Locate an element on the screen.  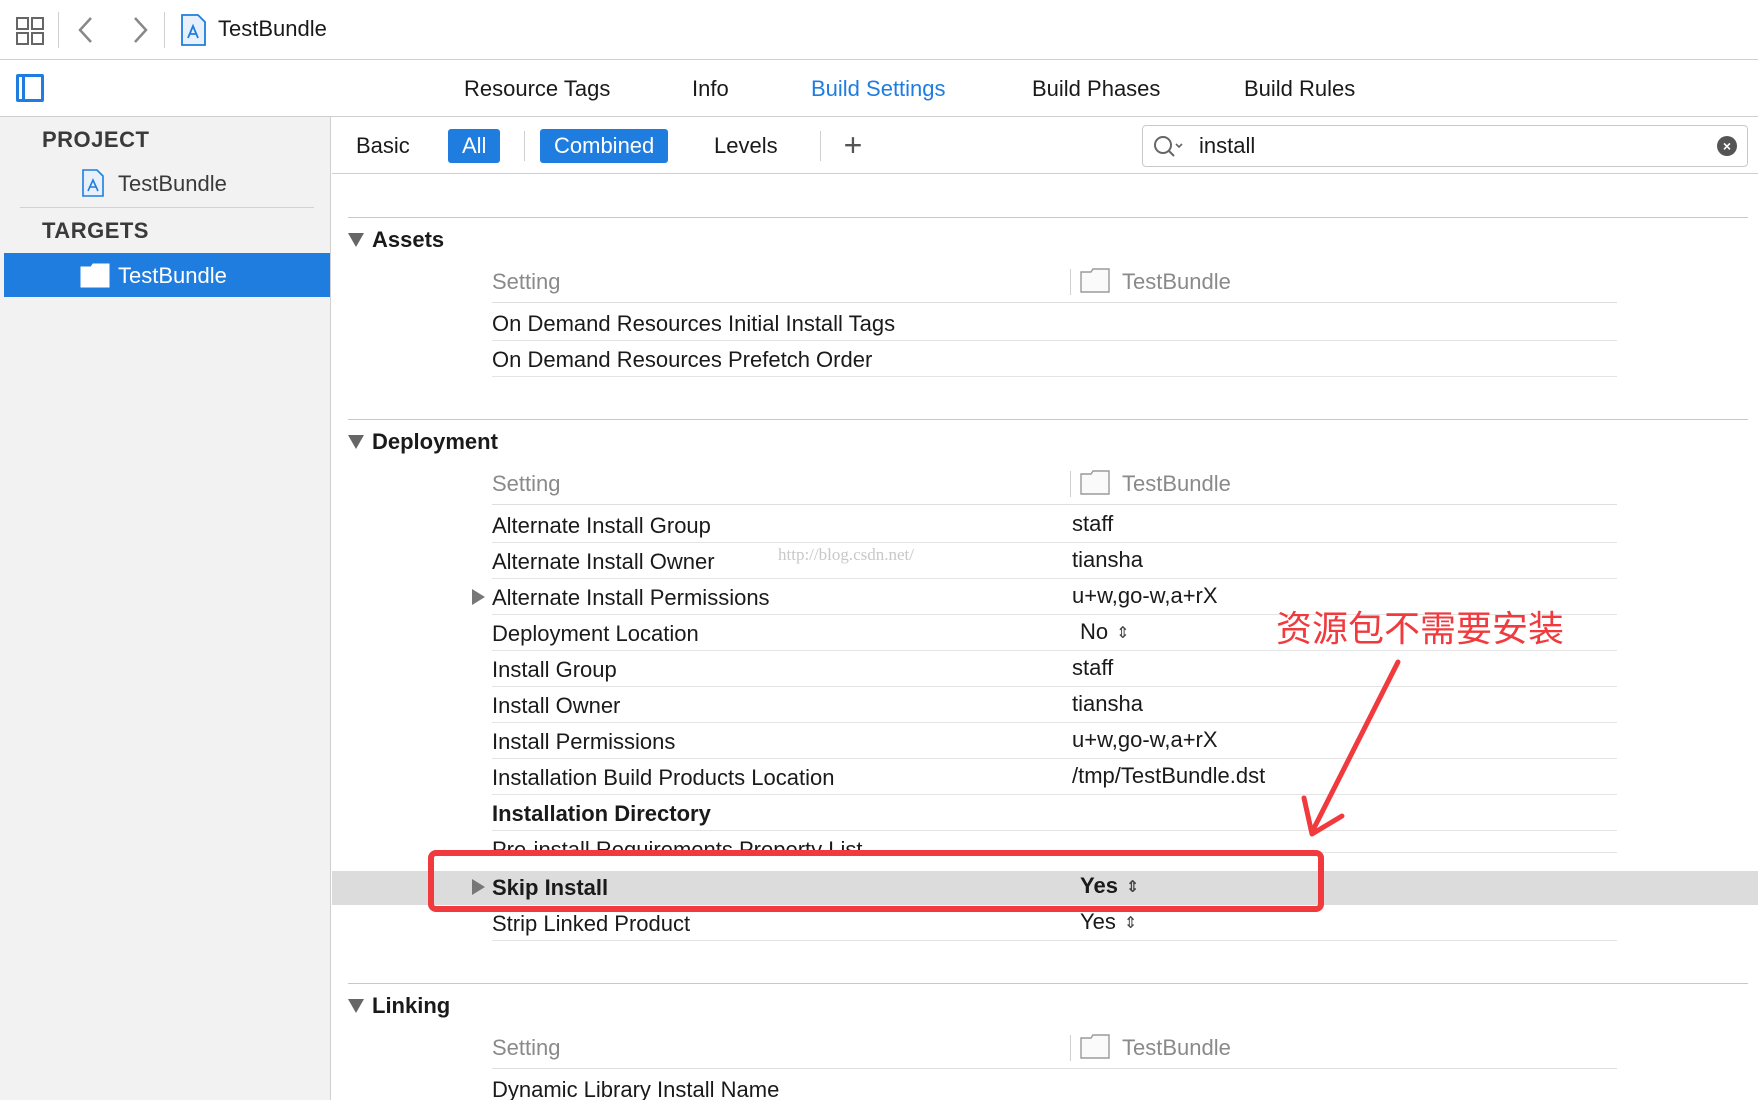
sidebar-item-target: TestBundle is located at coordinates (167, 275).